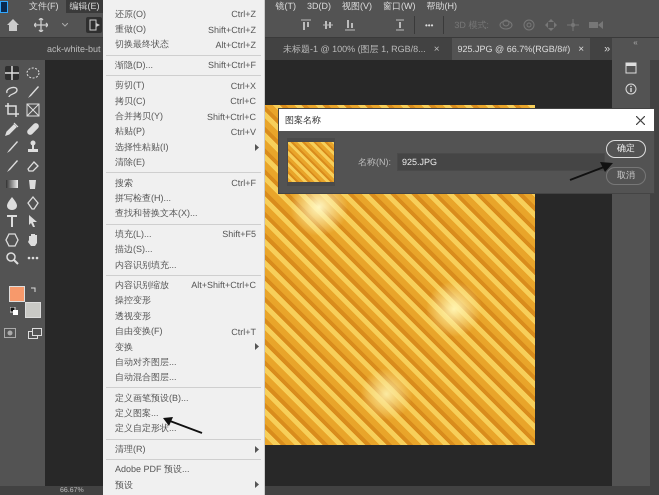 This screenshot has width=659, height=495. Describe the element at coordinates (85, 6) in the screenshot. I see `menu-bar-item: 编辑(E)` at that location.